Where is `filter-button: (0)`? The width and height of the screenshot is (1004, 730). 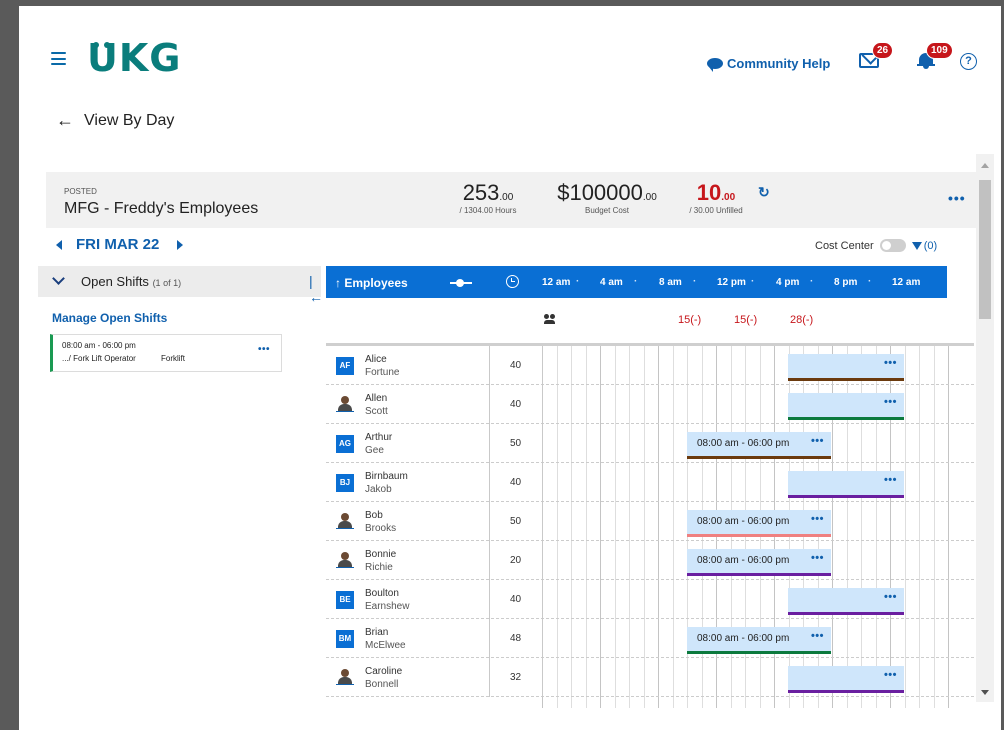
filter-button: (0) is located at coordinates (924, 246).